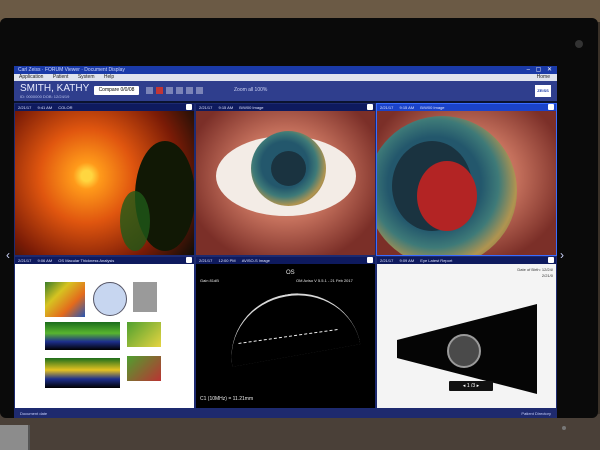 The image size is (600, 450). I want to click on probe-label: OM Aviso V 5.5.1 - 21 Feb 2017, so click(324, 280).